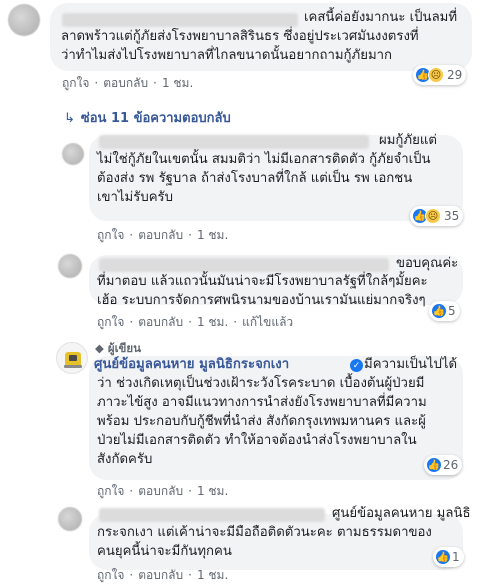  What do you see at coordinates (455, 75) in the screenshot?
I see `reaction-count: 29` at bounding box center [455, 75].